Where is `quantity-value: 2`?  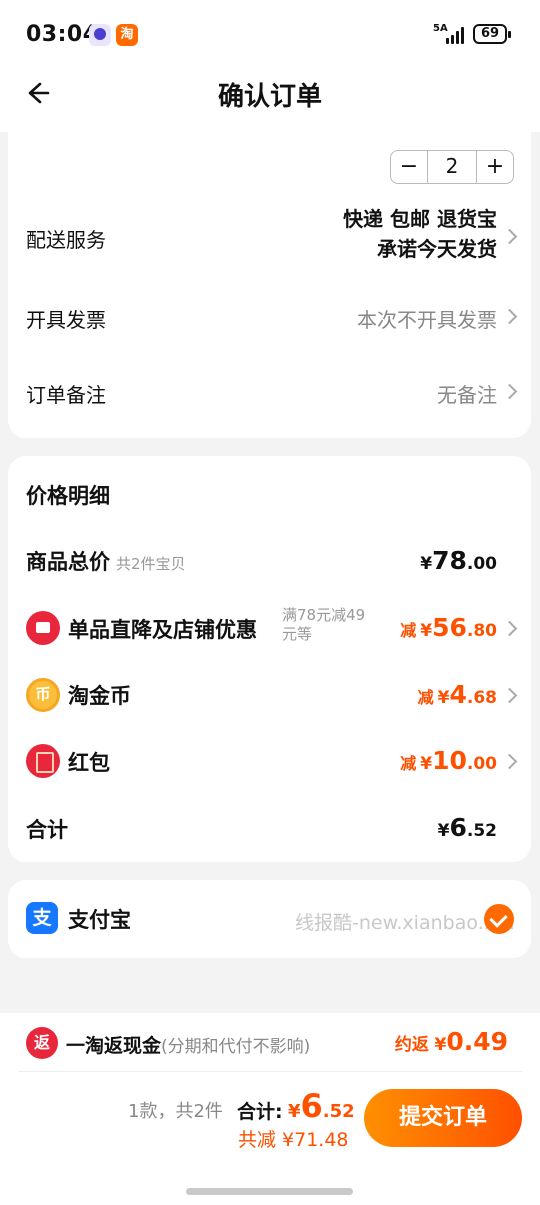 quantity-value: 2 is located at coordinates (452, 167).